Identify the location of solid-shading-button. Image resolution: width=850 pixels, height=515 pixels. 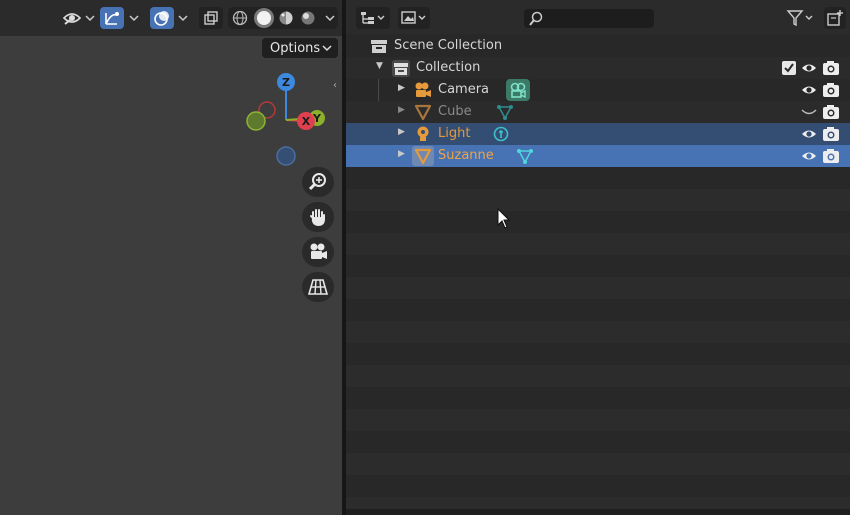
(264, 18).